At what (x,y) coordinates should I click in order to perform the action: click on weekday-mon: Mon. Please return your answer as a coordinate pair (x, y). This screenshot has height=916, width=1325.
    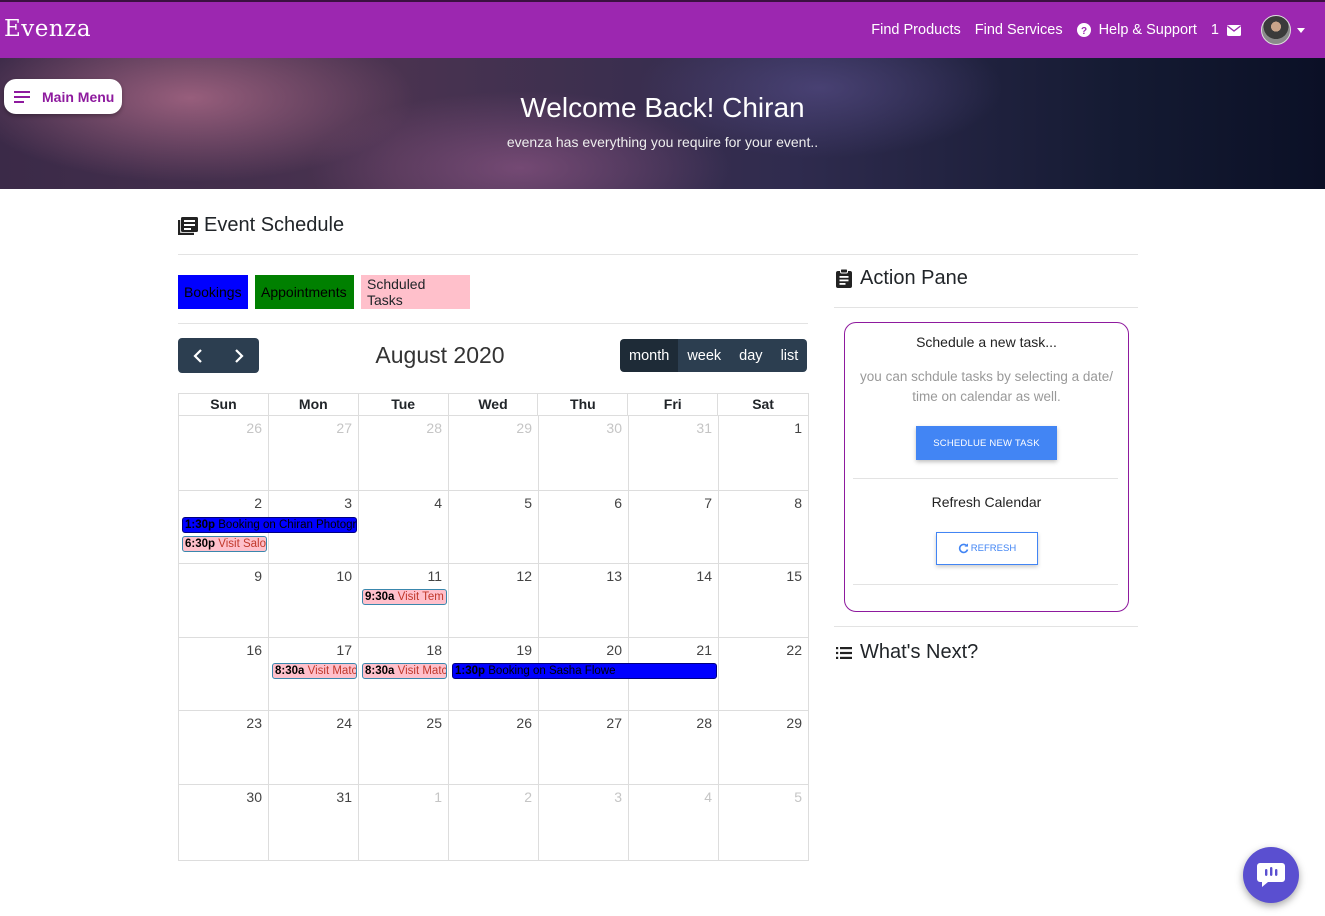
    Looking at the image, I should click on (314, 404).